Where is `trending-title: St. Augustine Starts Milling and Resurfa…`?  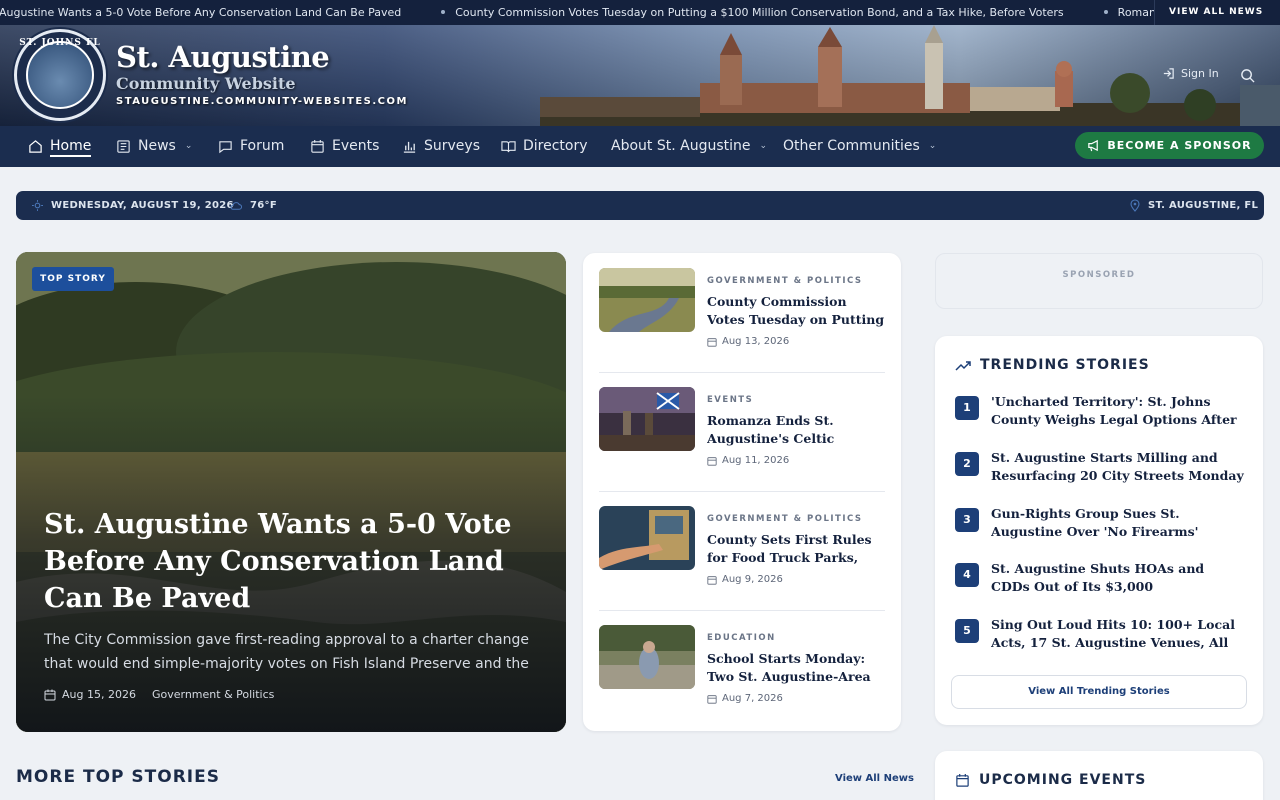
trending-title: St. Augustine Starts Milling and Resurfa… is located at coordinates (1118, 467).